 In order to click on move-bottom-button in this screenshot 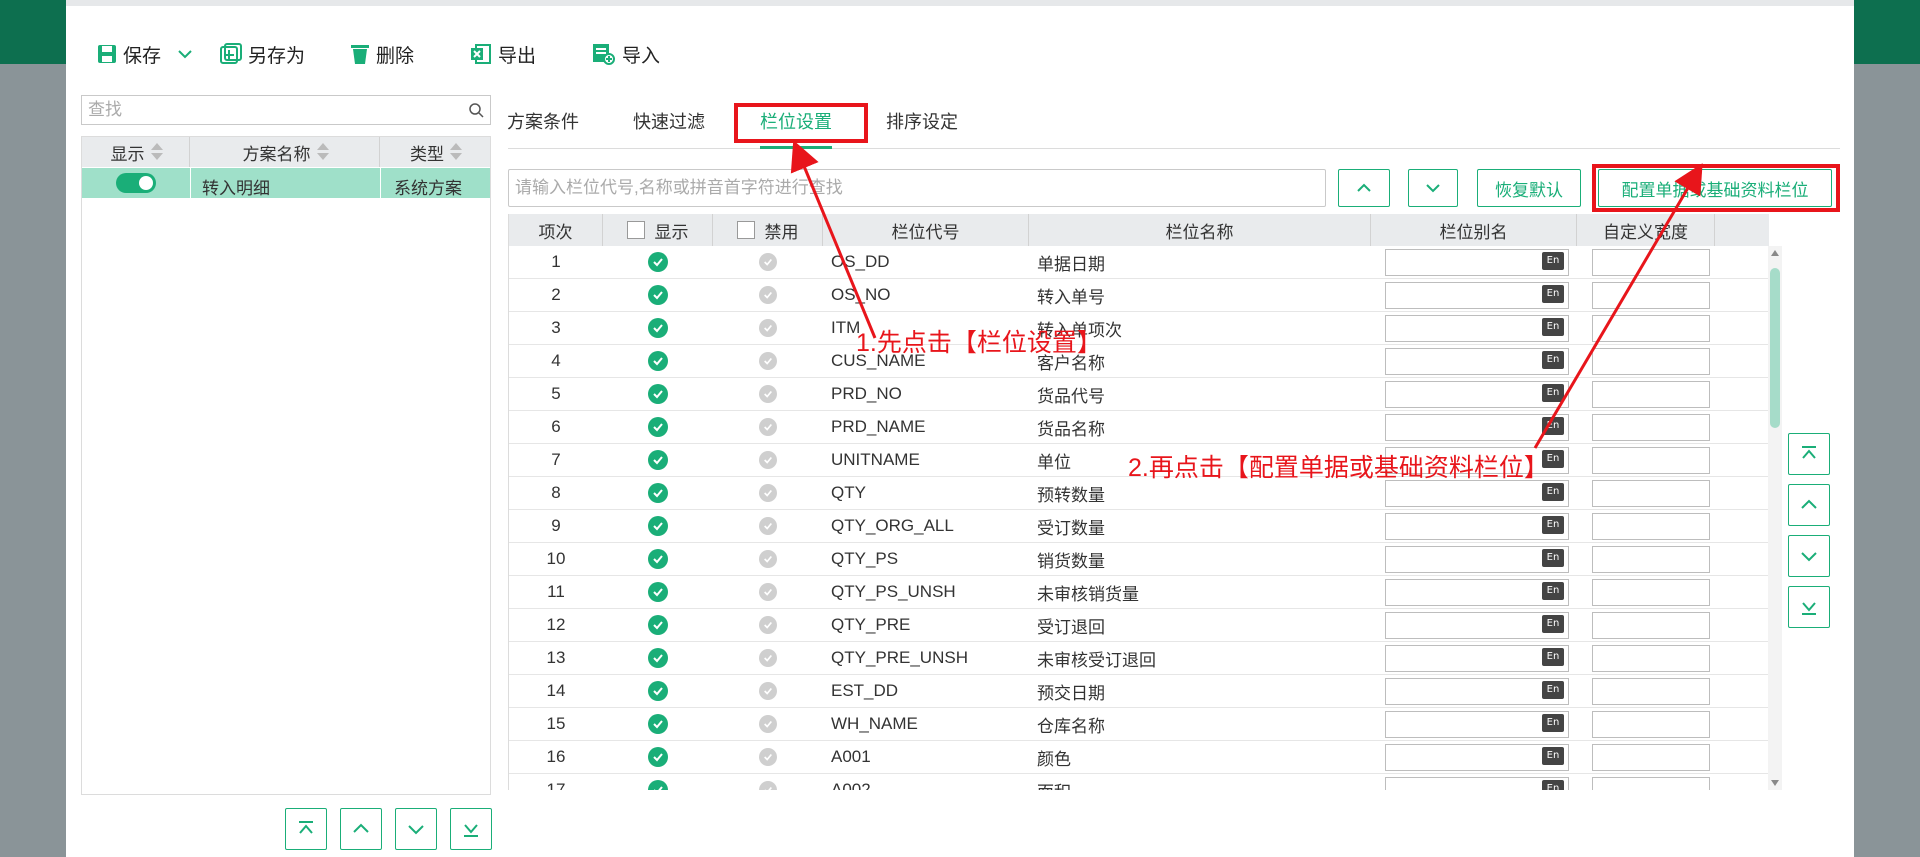, I will do `click(471, 829)`.